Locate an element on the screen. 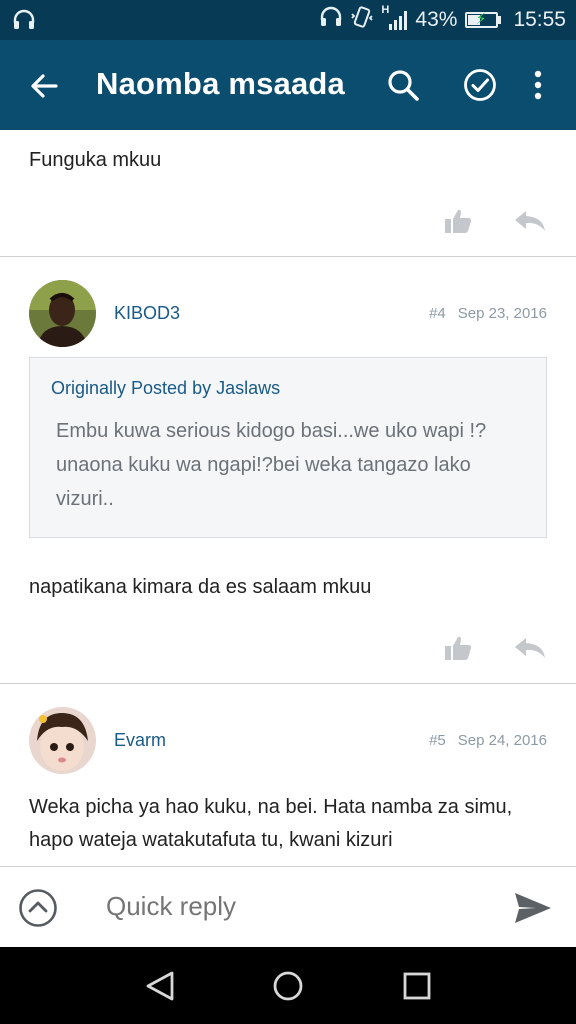  post-number: #5 is located at coordinates (437, 740).